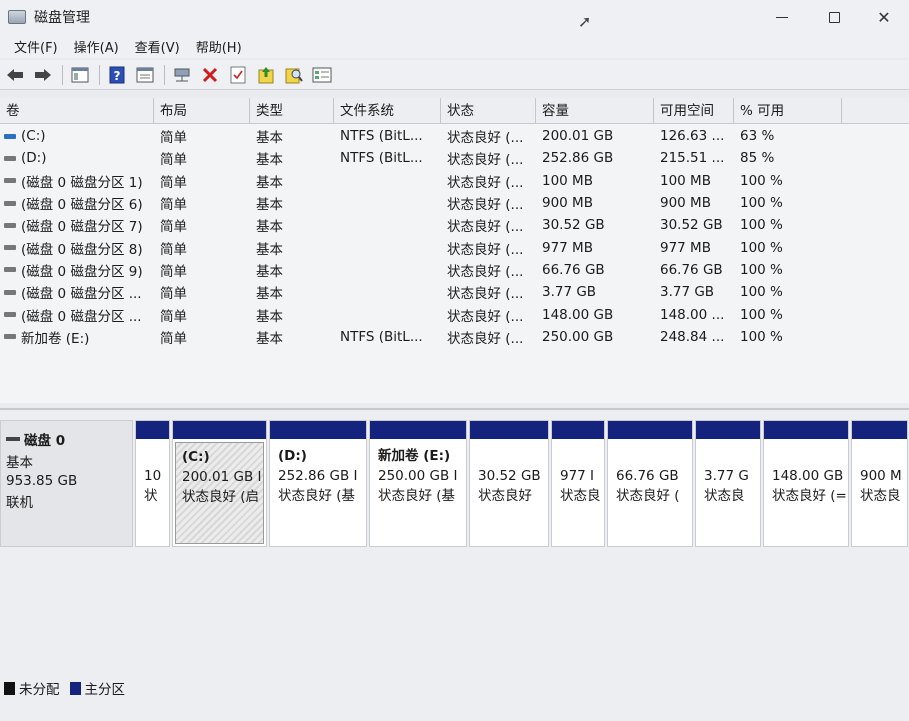  What do you see at coordinates (219, 46) in the screenshot?
I see `menu-help: 帮助(H)` at bounding box center [219, 46].